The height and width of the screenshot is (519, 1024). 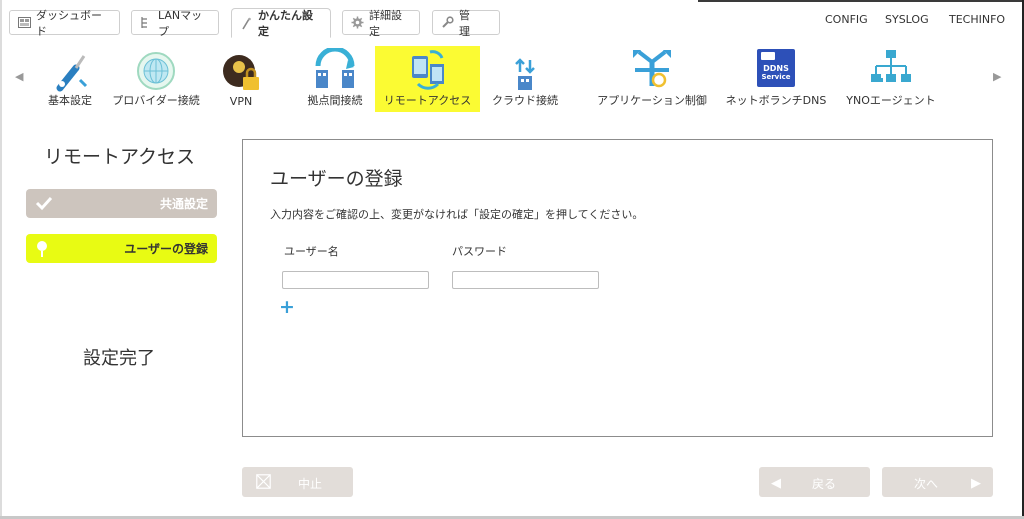 I want to click on syslog-link: SYSLOG, so click(x=907, y=19).